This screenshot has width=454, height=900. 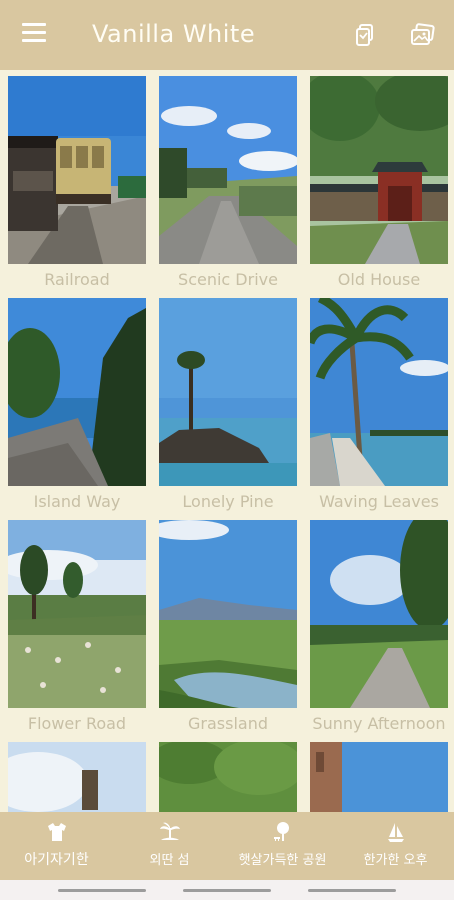 I want to click on old-house-thumbnail, so click(x=379, y=170).